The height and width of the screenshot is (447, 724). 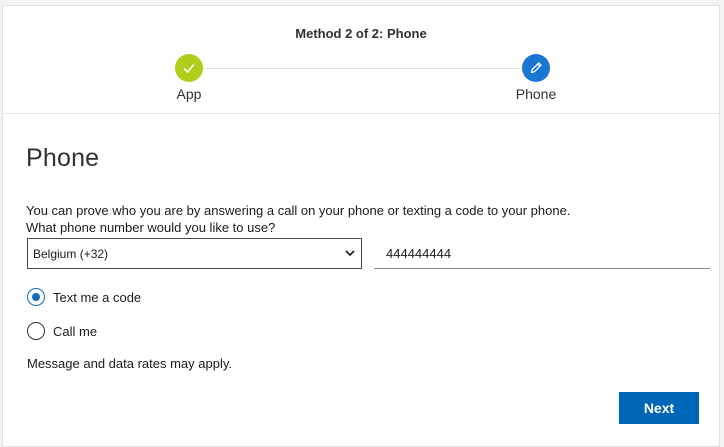 What do you see at coordinates (75, 331) in the screenshot?
I see `option-label: Call me` at bounding box center [75, 331].